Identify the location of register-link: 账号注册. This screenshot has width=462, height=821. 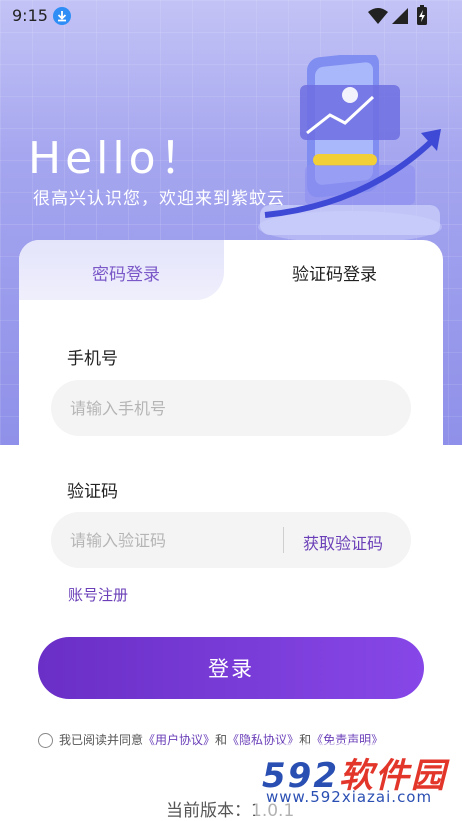
(98, 594).